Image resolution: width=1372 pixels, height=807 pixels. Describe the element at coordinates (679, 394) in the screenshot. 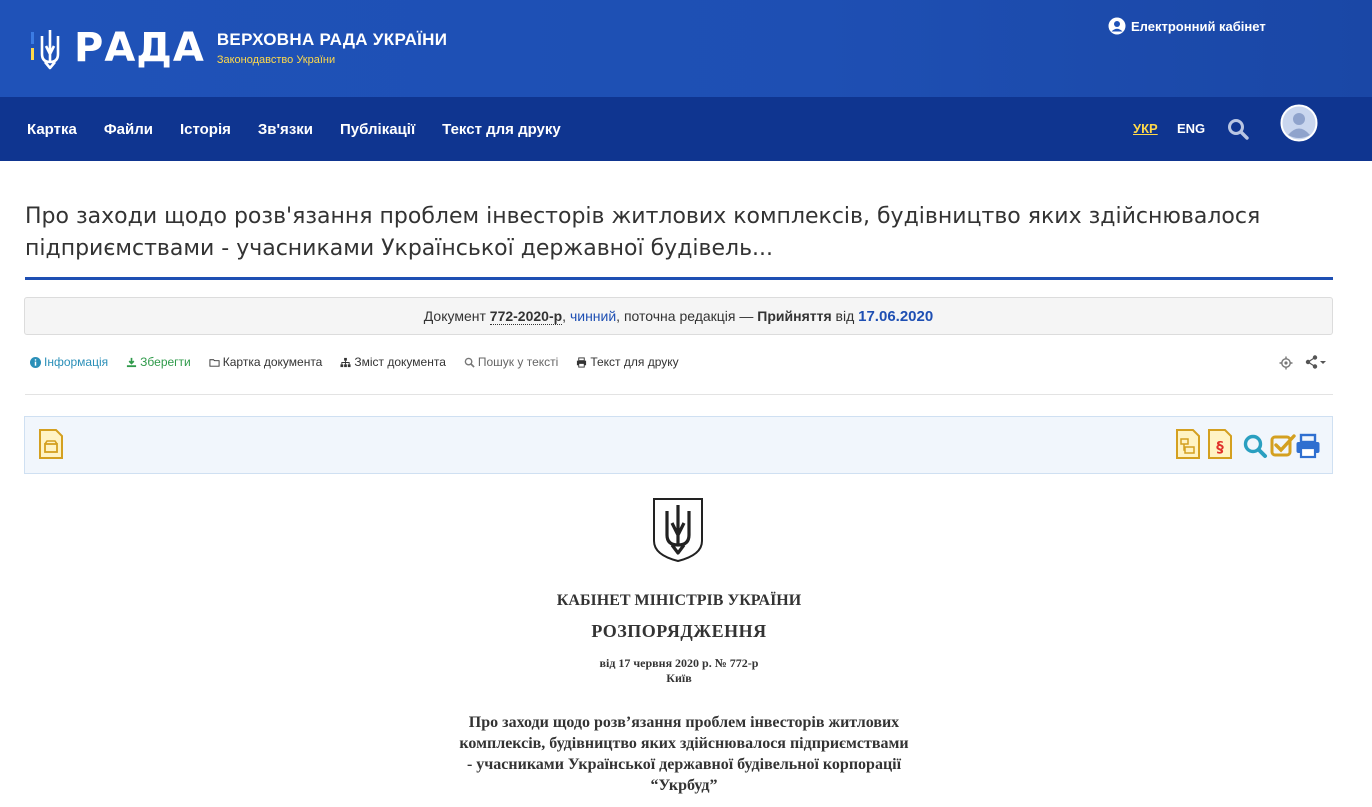

I see `toolbar-divider` at that location.